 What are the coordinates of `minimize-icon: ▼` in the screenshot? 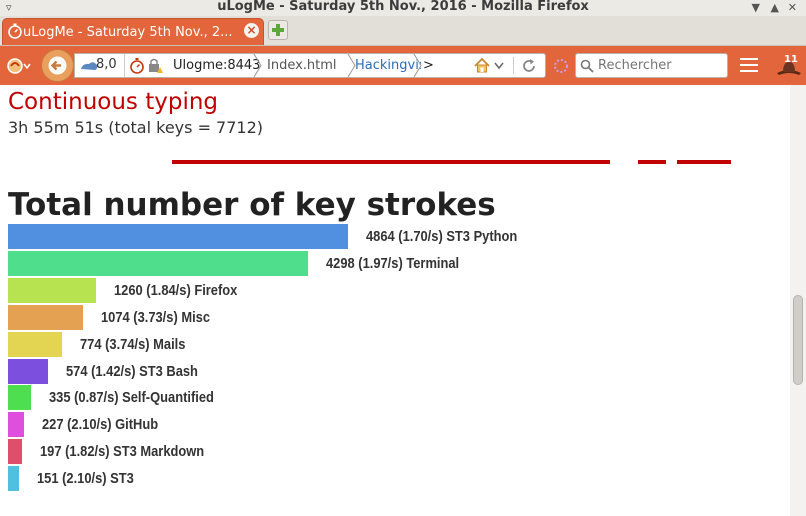 It's located at (756, 7).